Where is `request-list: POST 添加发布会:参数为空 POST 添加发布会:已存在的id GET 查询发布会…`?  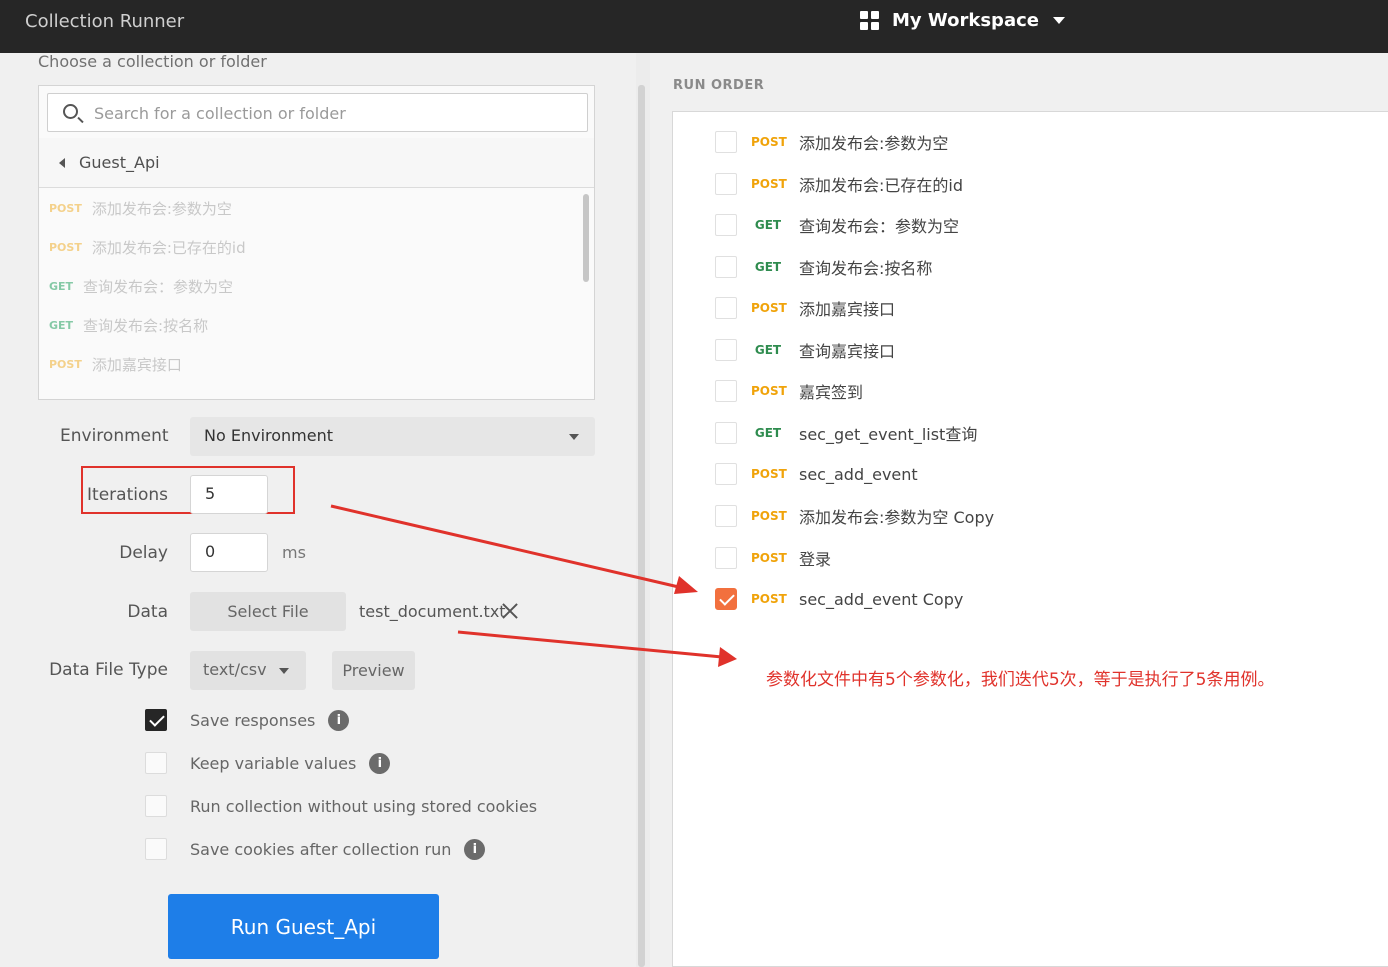 request-list: POST 添加发布会:参数为空 POST 添加发布会:已存在的id GET 查询发布会… is located at coordinates (311, 294).